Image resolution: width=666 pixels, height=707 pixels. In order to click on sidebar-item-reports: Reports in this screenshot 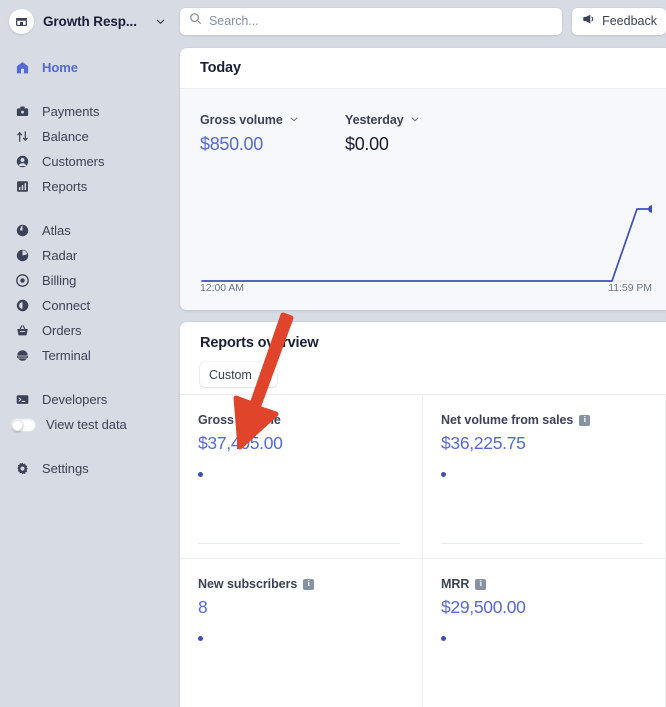, I will do `click(88, 186)`.